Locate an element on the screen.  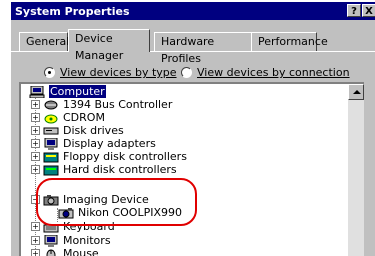
tree-item-floppy: + Floppy disk controllers is located at coordinates (109, 156).